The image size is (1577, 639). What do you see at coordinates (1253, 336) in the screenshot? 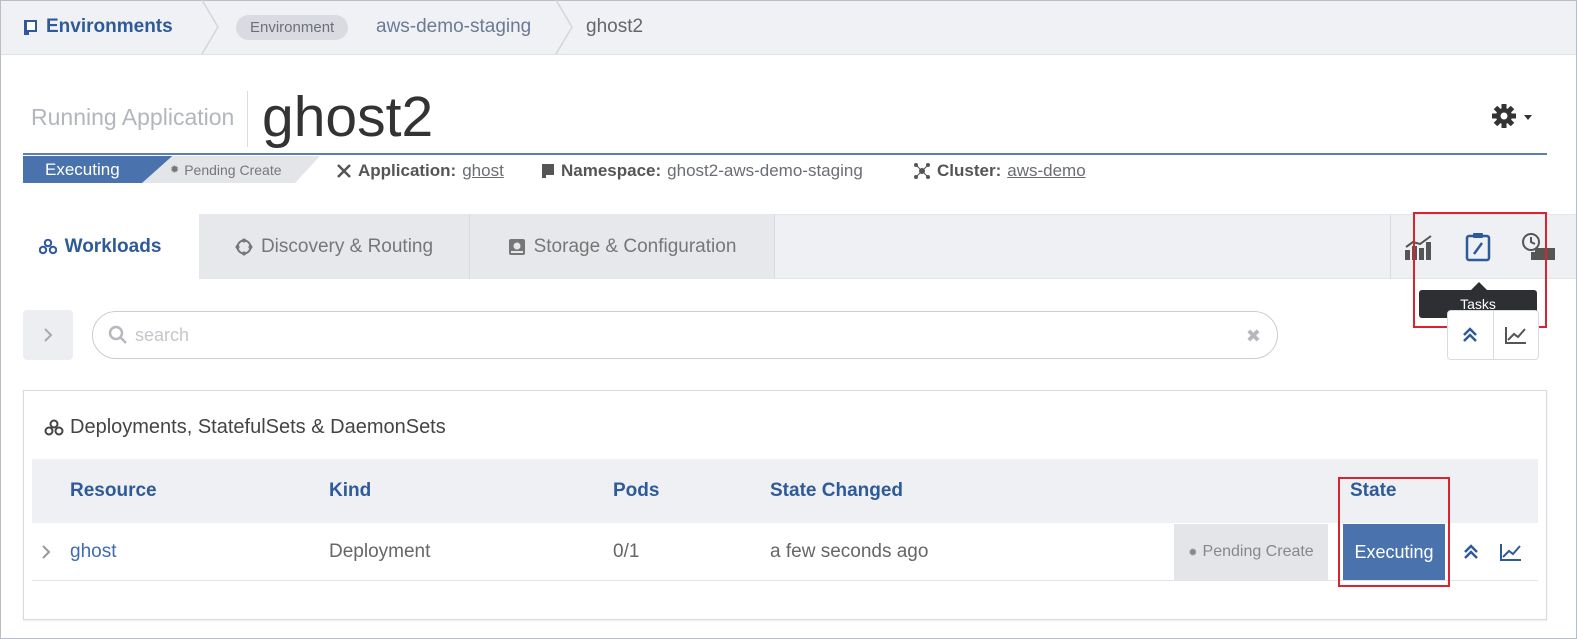
I see `clear-icon: ✖` at bounding box center [1253, 336].